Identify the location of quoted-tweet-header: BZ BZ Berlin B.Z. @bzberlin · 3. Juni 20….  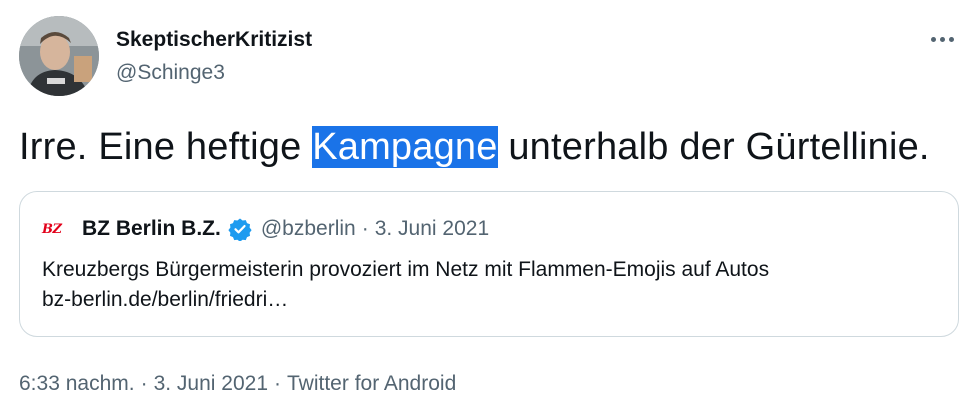
(265, 229).